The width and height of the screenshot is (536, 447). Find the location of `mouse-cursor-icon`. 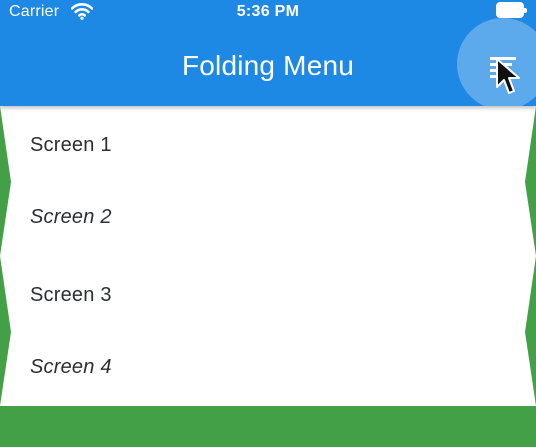

mouse-cursor-icon is located at coordinates (508, 76).